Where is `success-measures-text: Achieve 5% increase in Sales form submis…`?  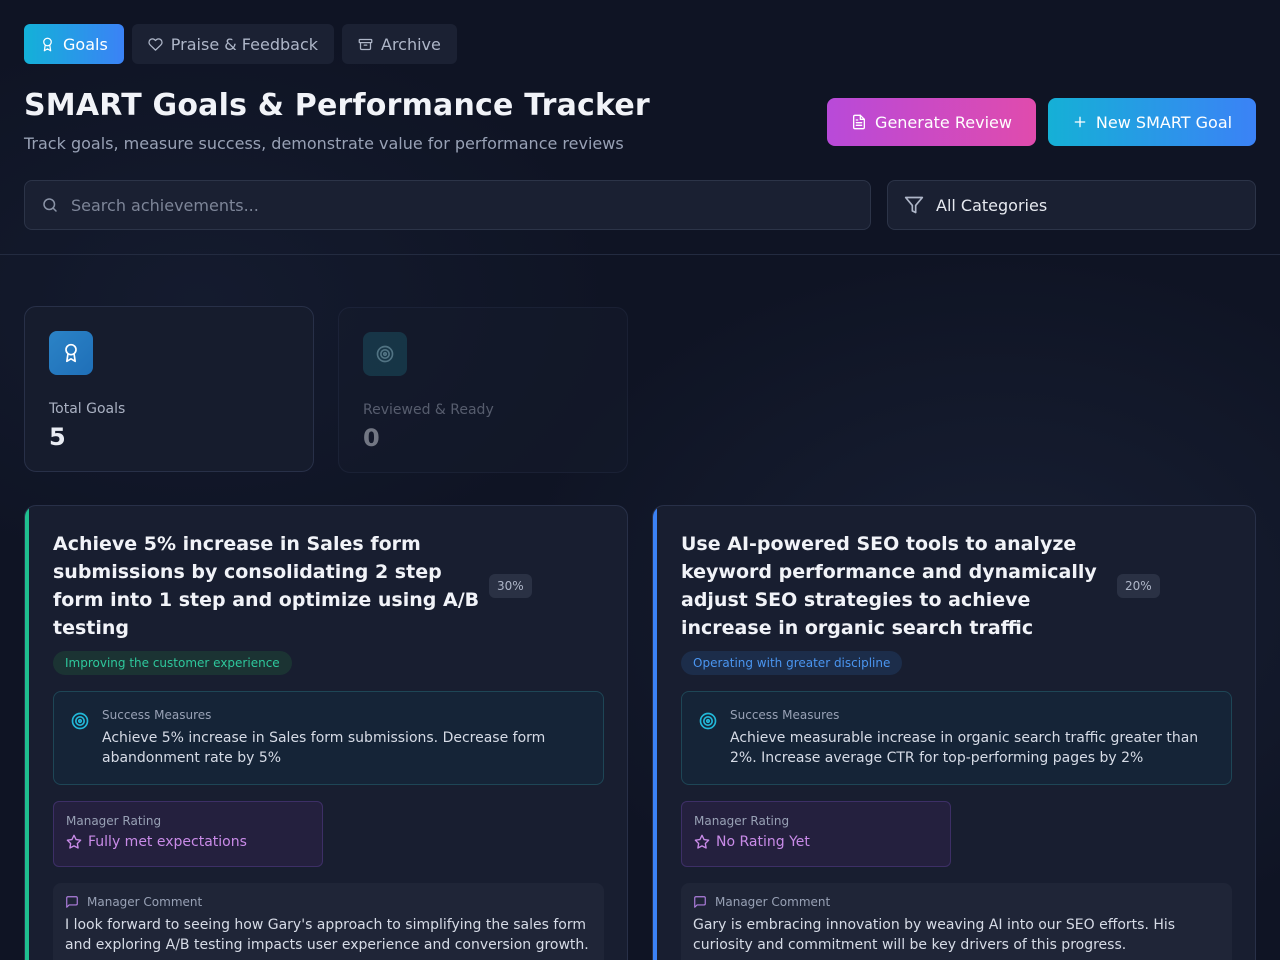
success-measures-text: Achieve 5% increase in Sales form submis… is located at coordinates (324, 748).